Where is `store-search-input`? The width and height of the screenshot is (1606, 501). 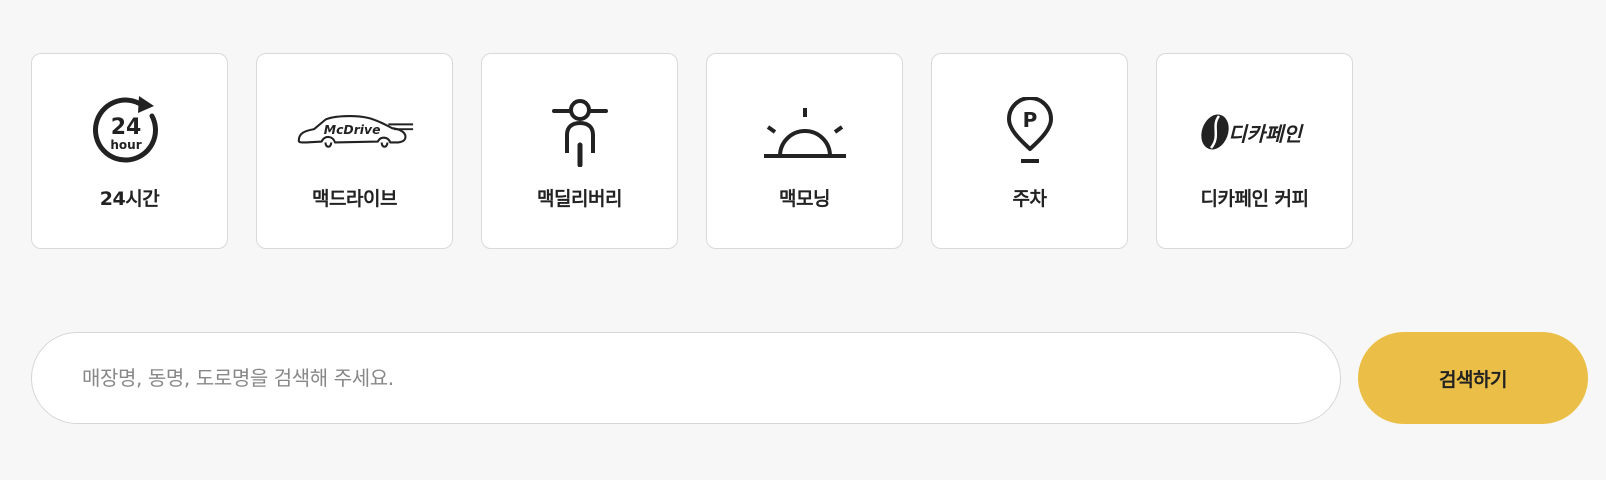
store-search-input is located at coordinates (686, 378).